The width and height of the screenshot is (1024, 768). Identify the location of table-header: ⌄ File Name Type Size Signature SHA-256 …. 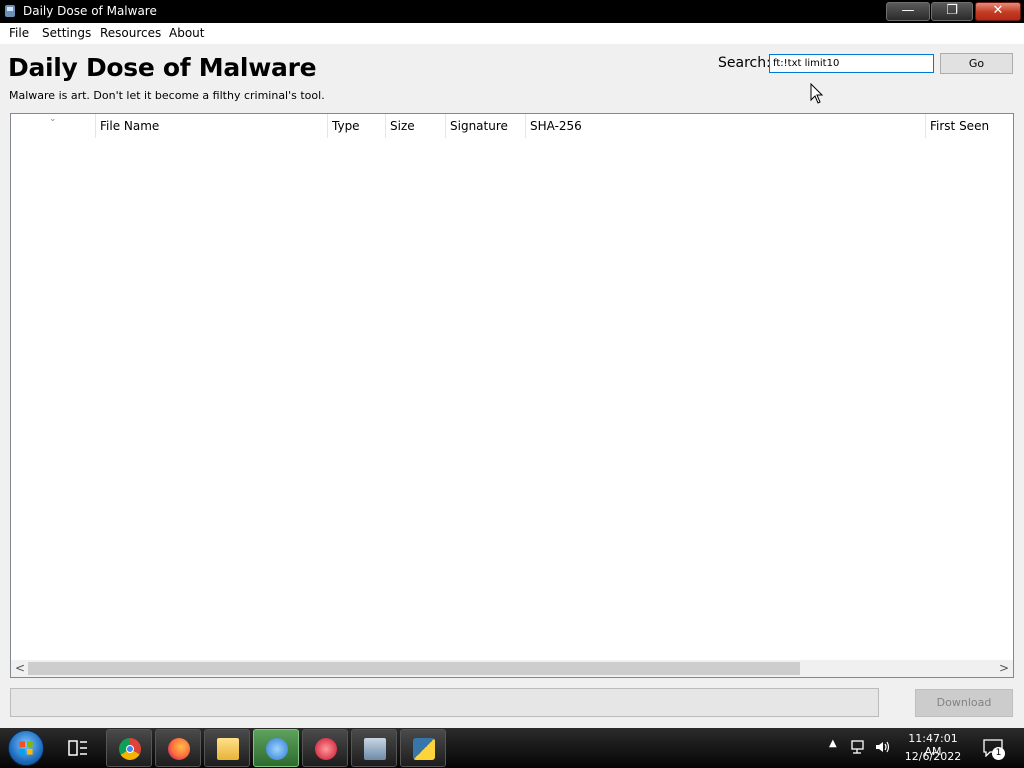
(512, 126).